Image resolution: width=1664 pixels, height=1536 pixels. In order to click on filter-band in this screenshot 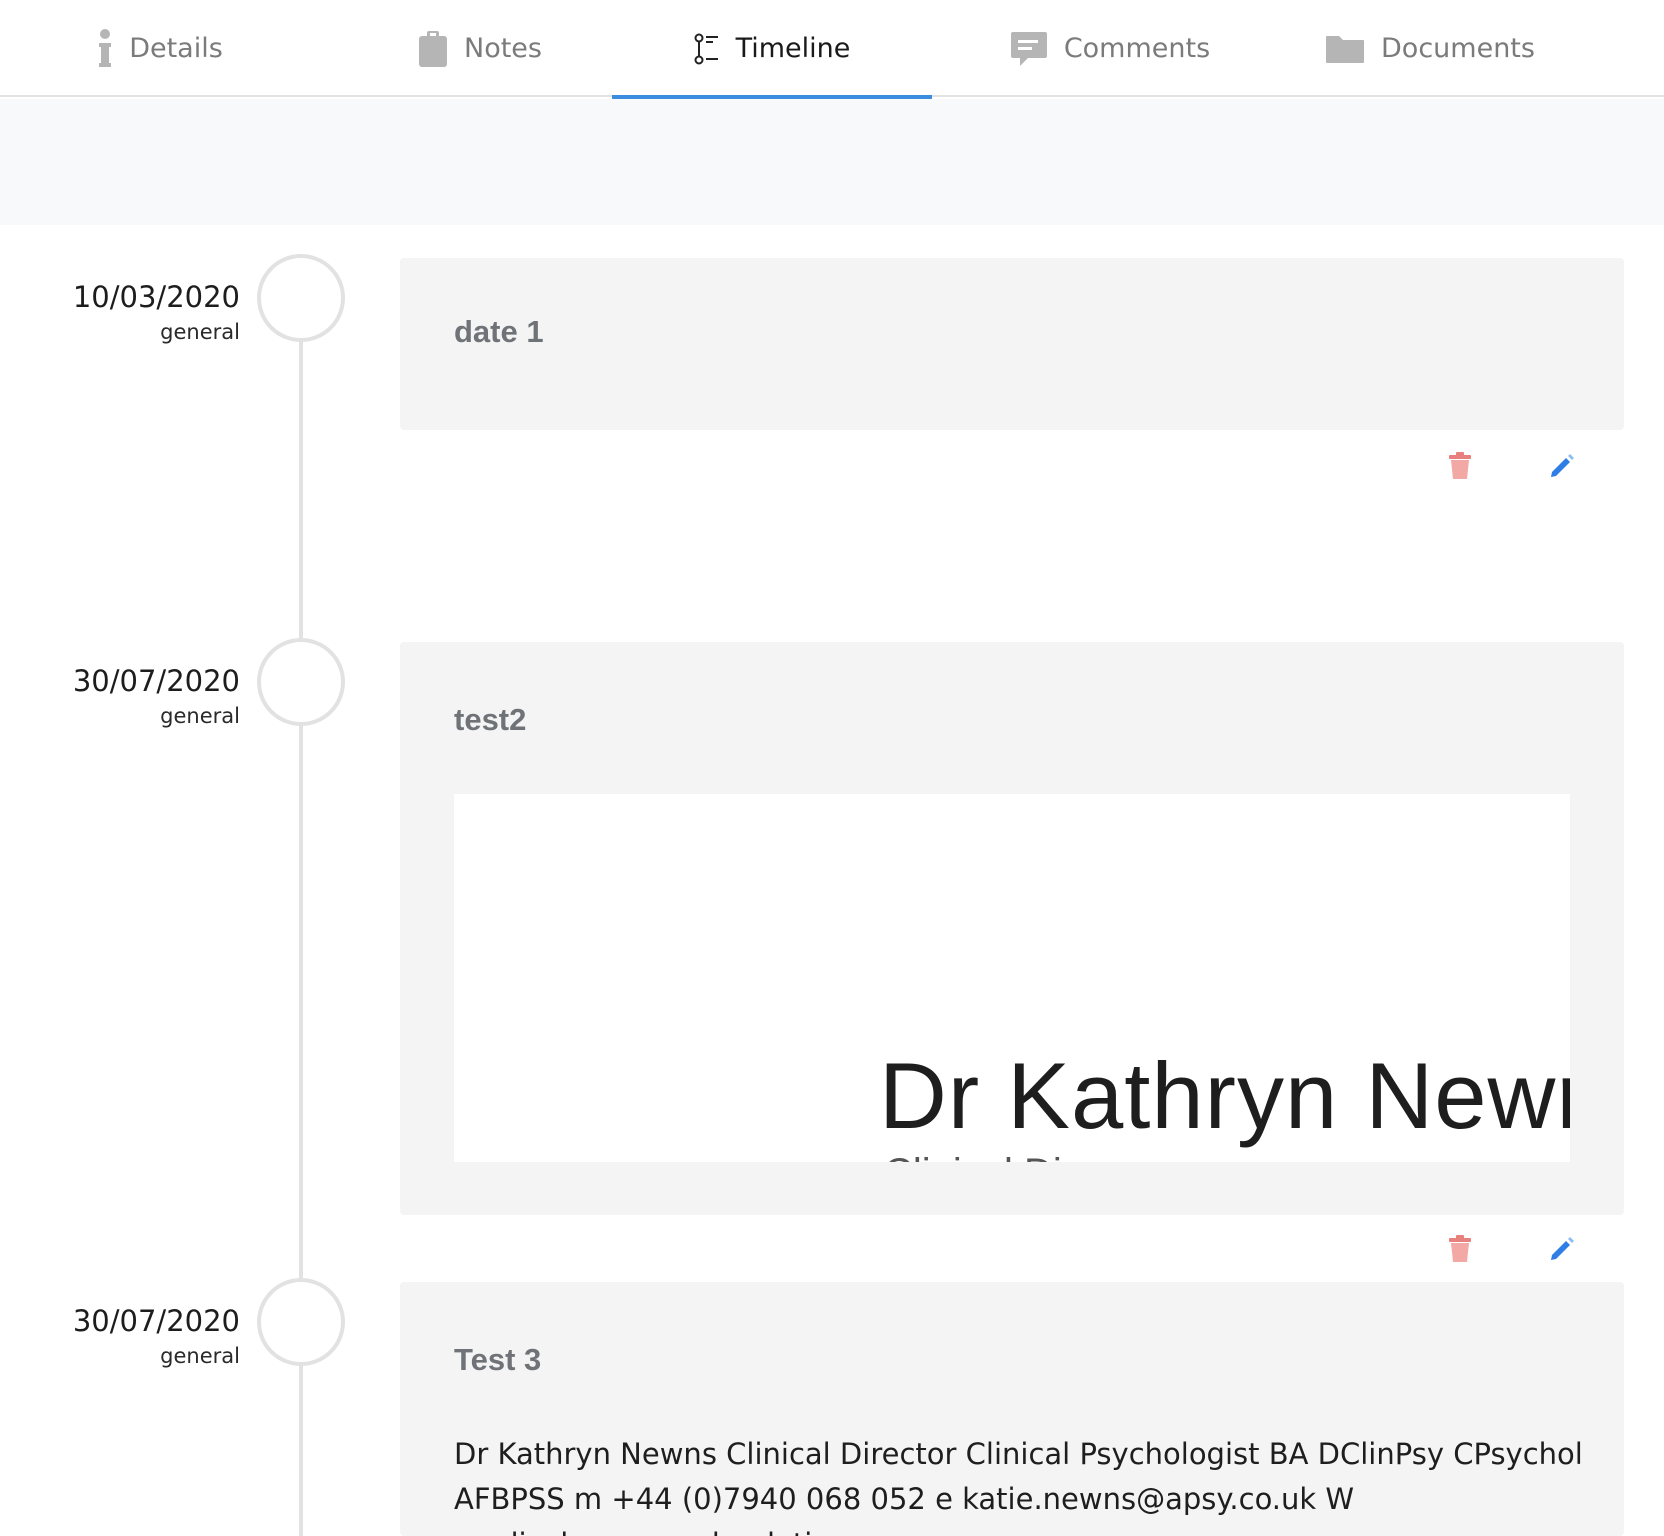, I will do `click(832, 162)`.